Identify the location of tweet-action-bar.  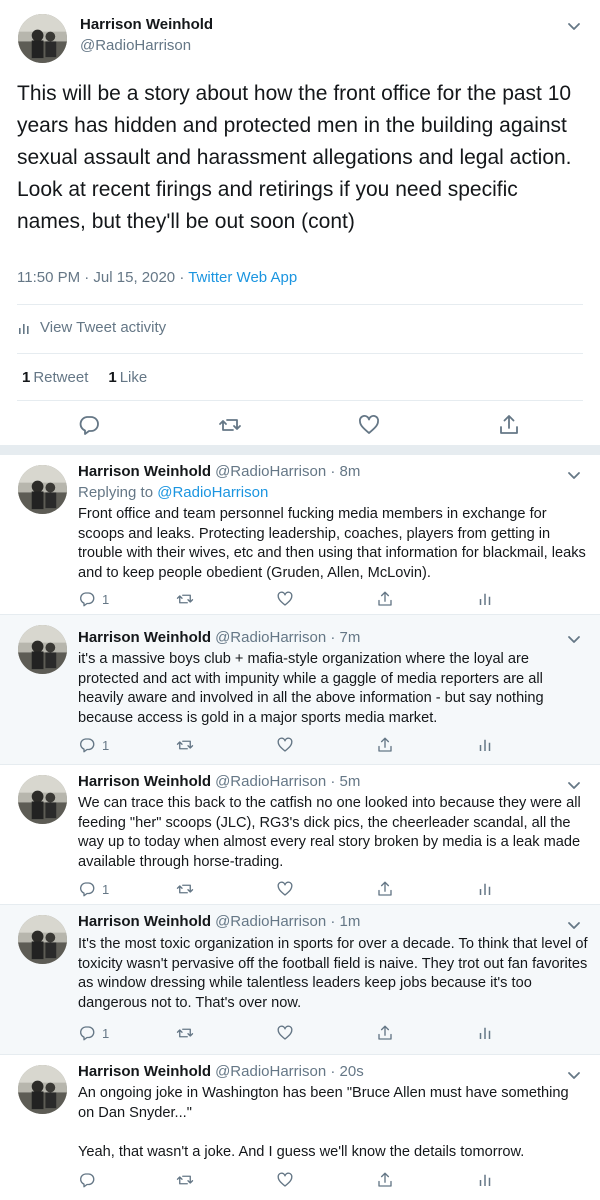
(300, 426).